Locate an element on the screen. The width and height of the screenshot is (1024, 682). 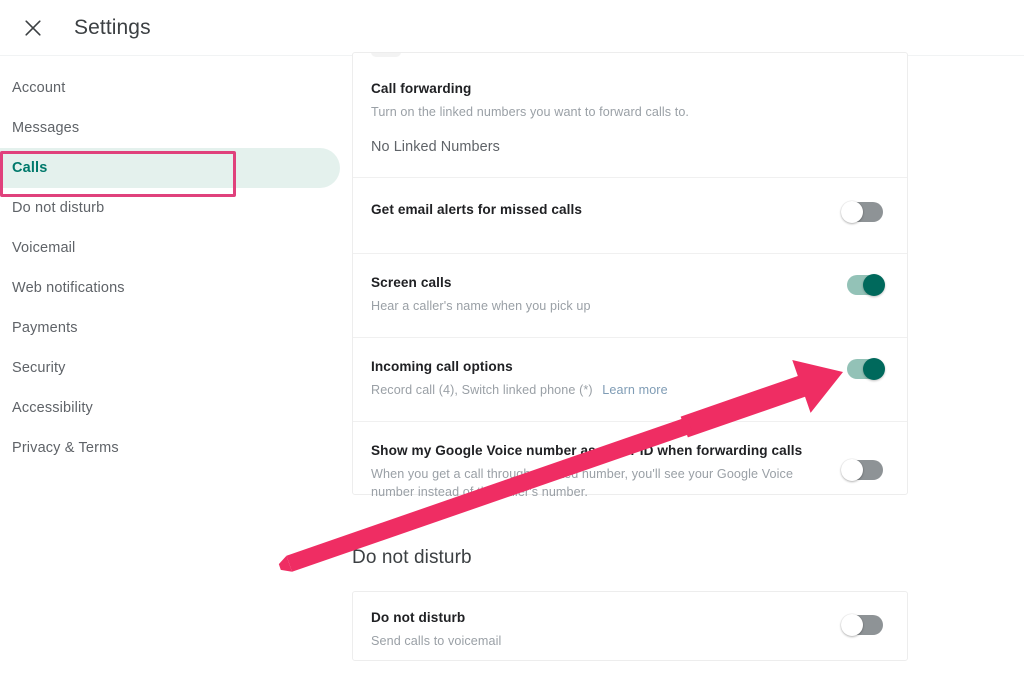
close-icon is located at coordinates (33, 28).